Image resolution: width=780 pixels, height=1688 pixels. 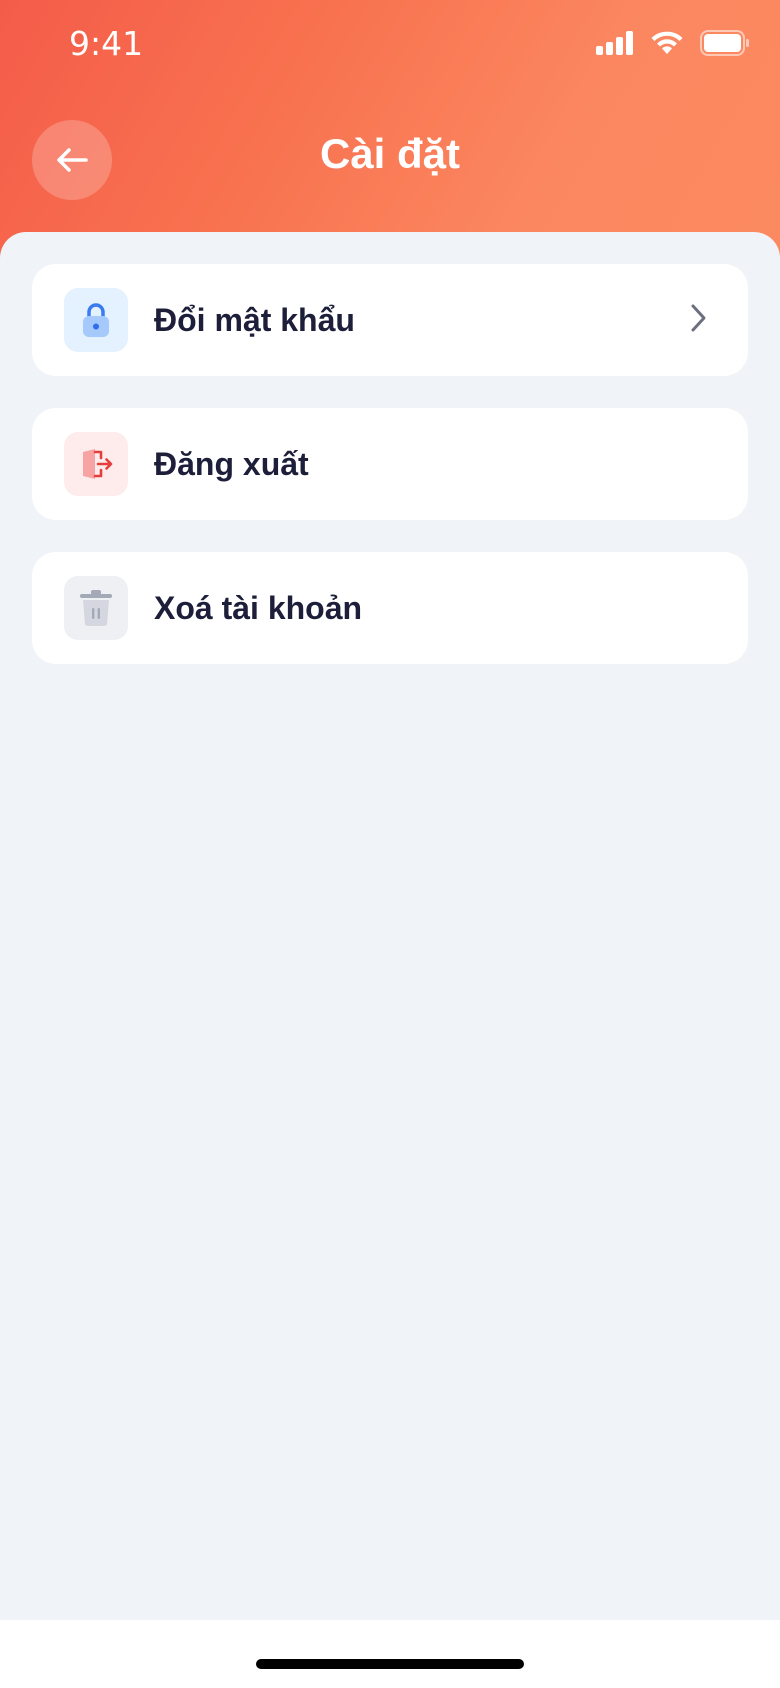 What do you see at coordinates (667, 42) in the screenshot?
I see `wifi-icon` at bounding box center [667, 42].